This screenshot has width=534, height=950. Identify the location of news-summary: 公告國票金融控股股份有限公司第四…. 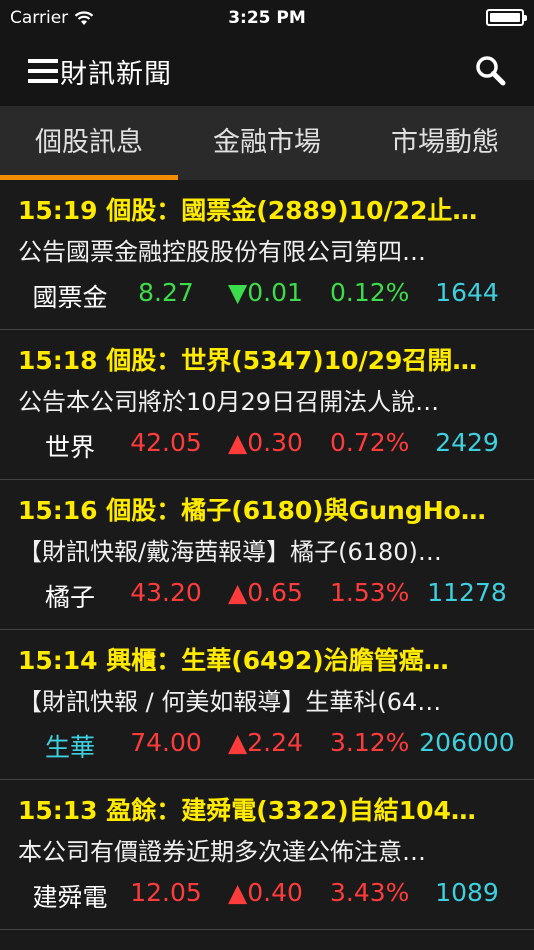
(222, 252).